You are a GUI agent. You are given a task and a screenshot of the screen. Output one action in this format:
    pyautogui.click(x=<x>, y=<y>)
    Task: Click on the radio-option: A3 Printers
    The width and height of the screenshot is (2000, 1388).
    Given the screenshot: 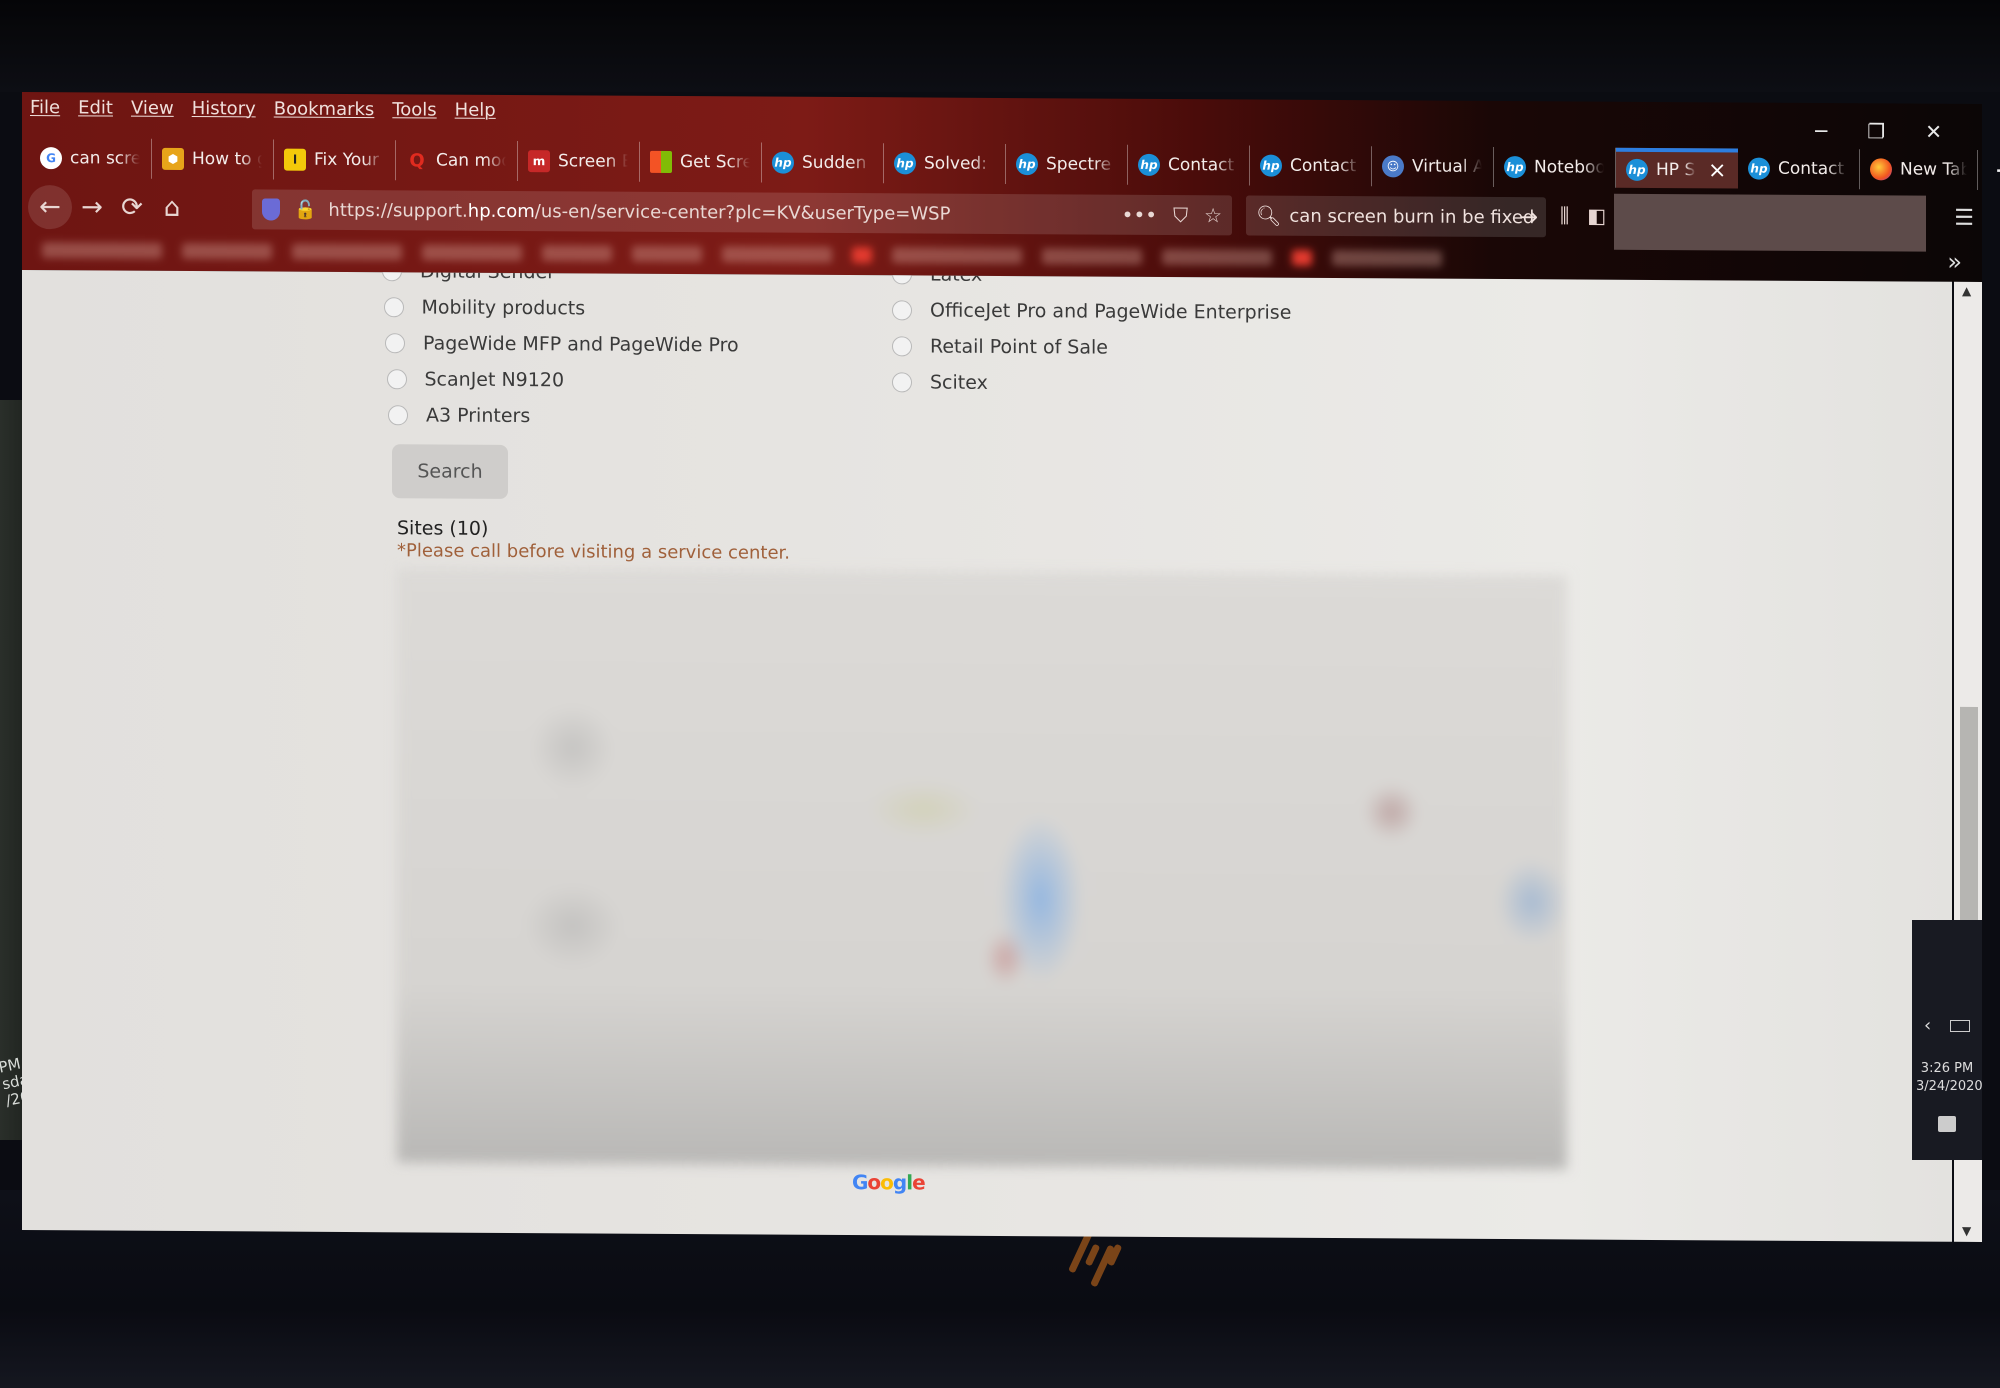 What is the action you would take?
    pyautogui.click(x=459, y=415)
    